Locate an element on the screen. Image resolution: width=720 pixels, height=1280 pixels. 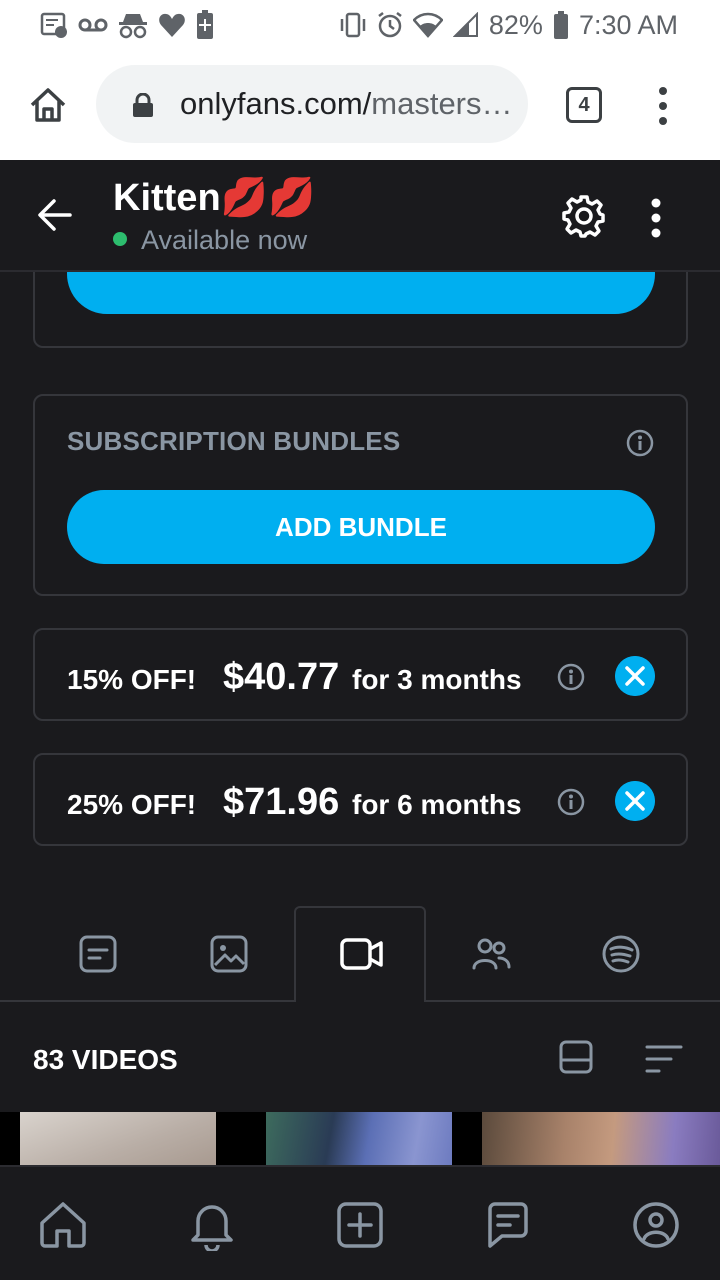
copy-link-button: COPY LINK TO PROFILE is located at coordinates (361, 293).